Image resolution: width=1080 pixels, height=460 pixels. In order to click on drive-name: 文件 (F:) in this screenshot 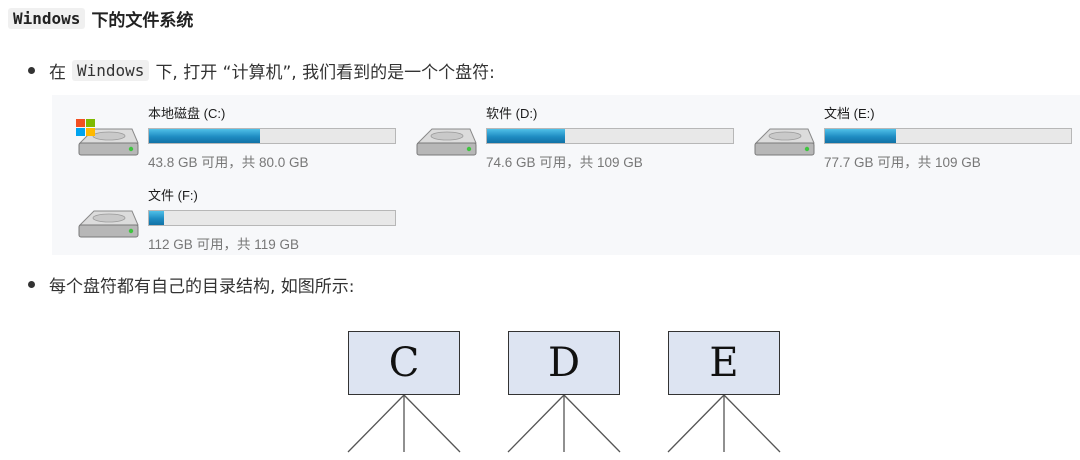, I will do `click(173, 195)`.